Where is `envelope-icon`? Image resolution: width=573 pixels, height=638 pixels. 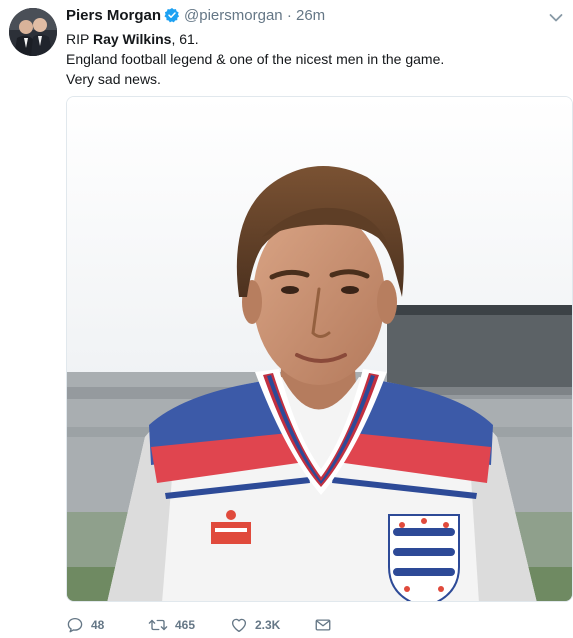
envelope-icon is located at coordinates (323, 625).